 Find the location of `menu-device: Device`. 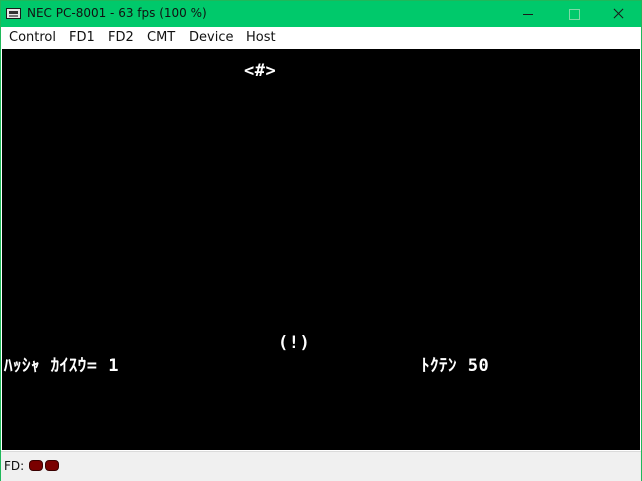

menu-device: Device is located at coordinates (211, 37).